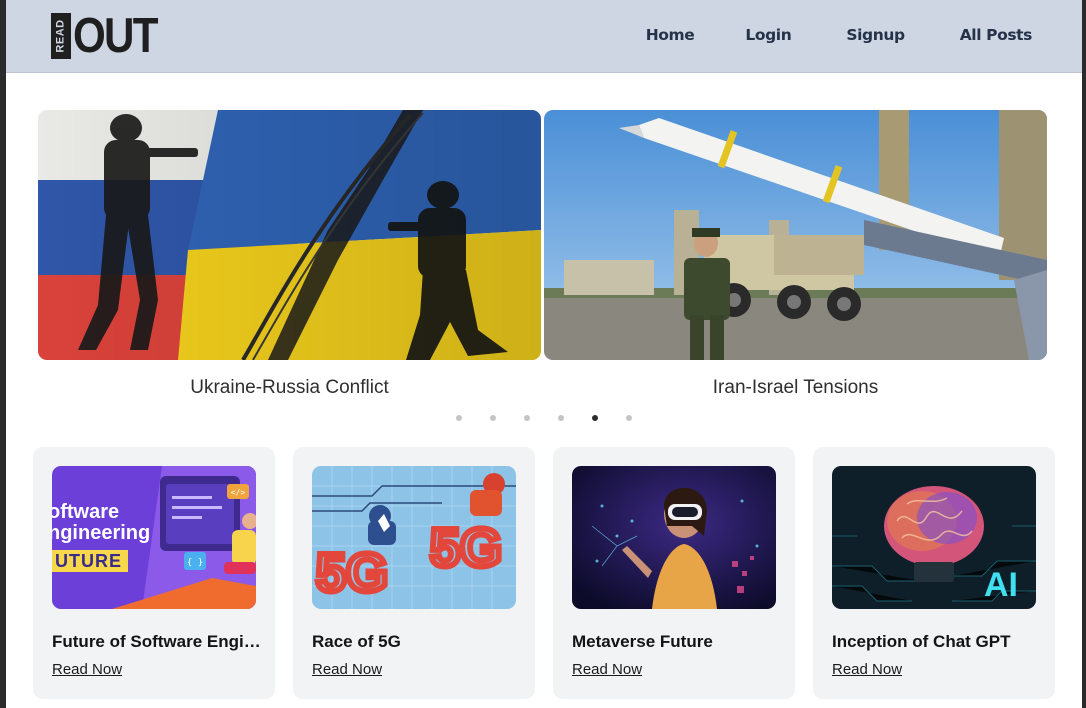 The image size is (1086, 708). I want to click on metaverse-image, so click(674, 537).